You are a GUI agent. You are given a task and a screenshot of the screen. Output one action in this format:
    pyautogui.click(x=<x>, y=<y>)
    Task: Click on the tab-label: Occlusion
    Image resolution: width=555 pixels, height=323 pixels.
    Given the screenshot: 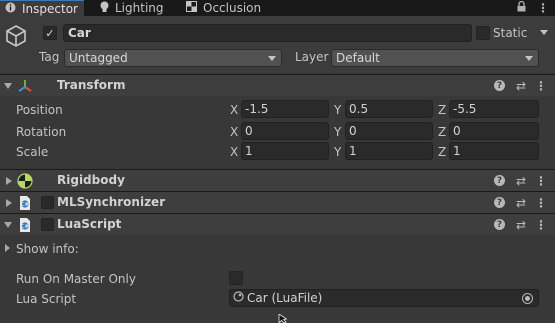 What is the action you would take?
    pyautogui.click(x=232, y=8)
    